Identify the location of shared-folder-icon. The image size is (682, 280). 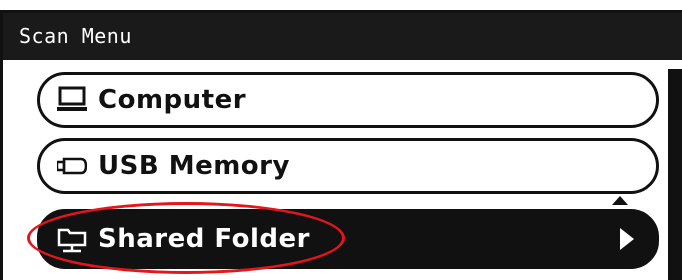
(72, 239).